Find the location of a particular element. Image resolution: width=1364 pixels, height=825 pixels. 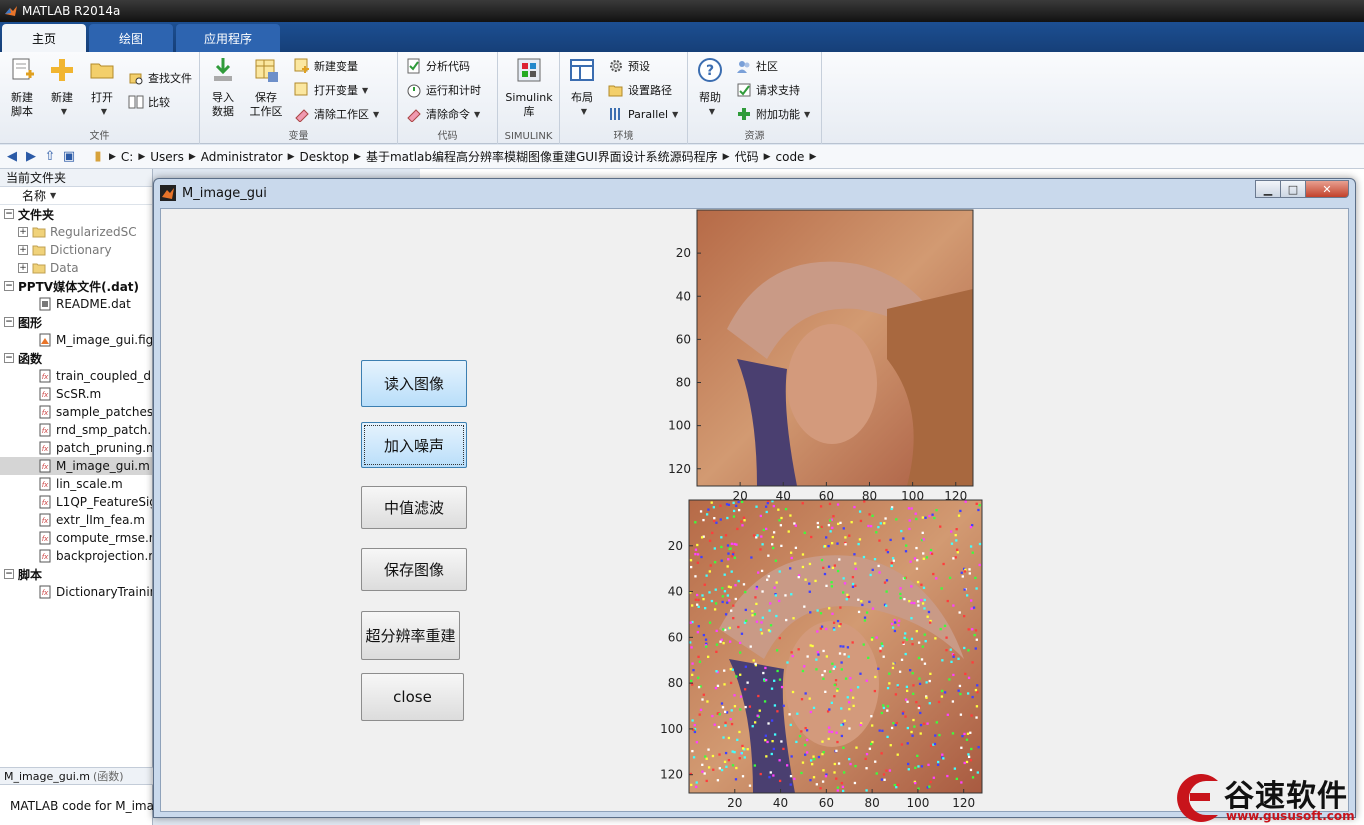

compare-button: 比较 is located at coordinates (149, 102).